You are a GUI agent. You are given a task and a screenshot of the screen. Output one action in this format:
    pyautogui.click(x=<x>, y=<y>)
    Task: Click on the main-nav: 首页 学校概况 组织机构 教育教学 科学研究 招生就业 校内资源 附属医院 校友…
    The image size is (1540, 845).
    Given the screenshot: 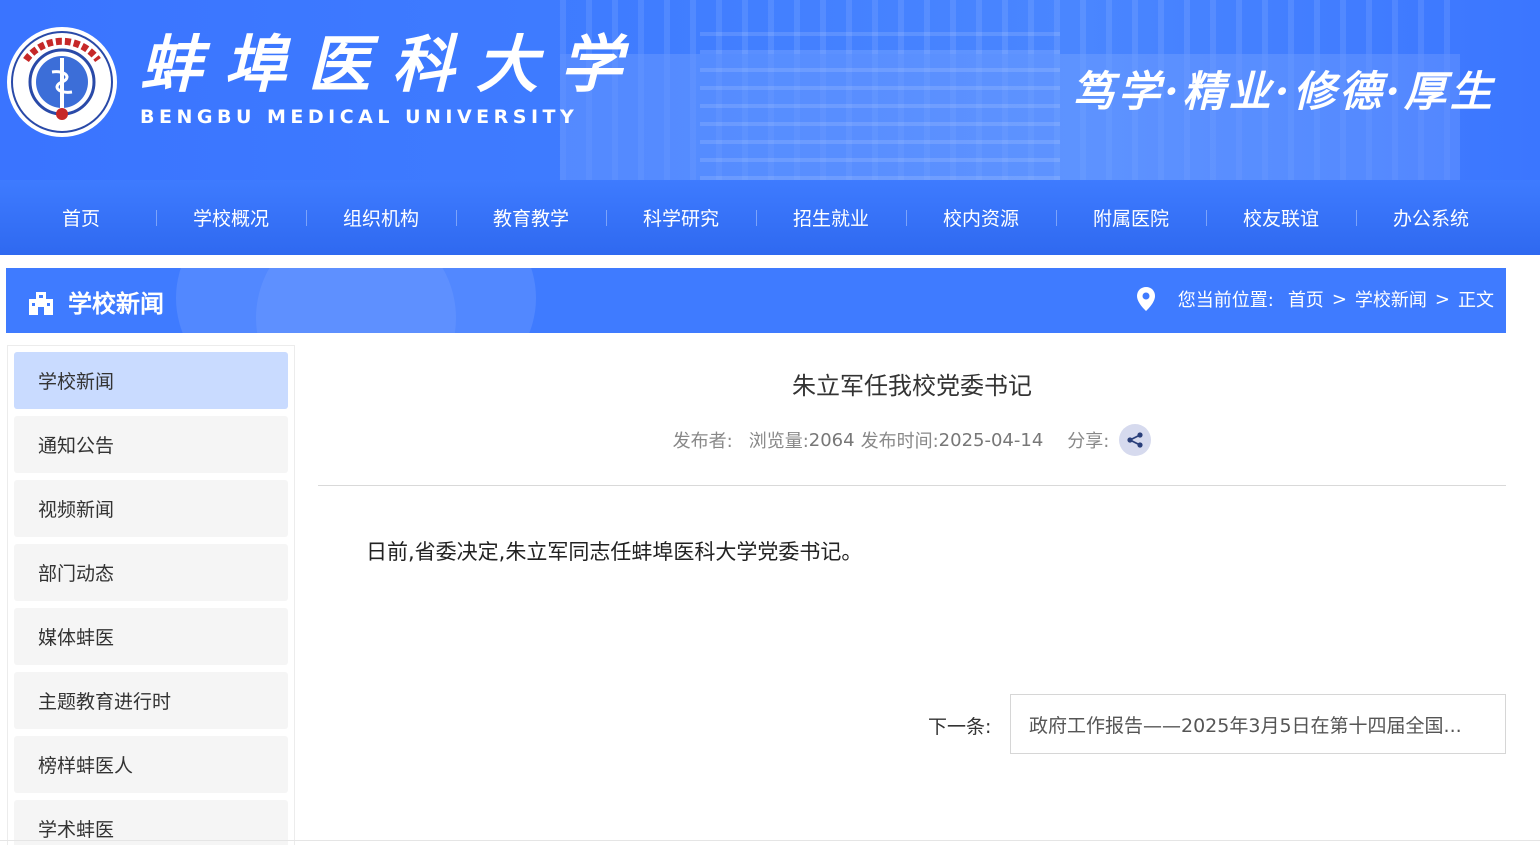 What is the action you would take?
    pyautogui.click(x=770, y=217)
    